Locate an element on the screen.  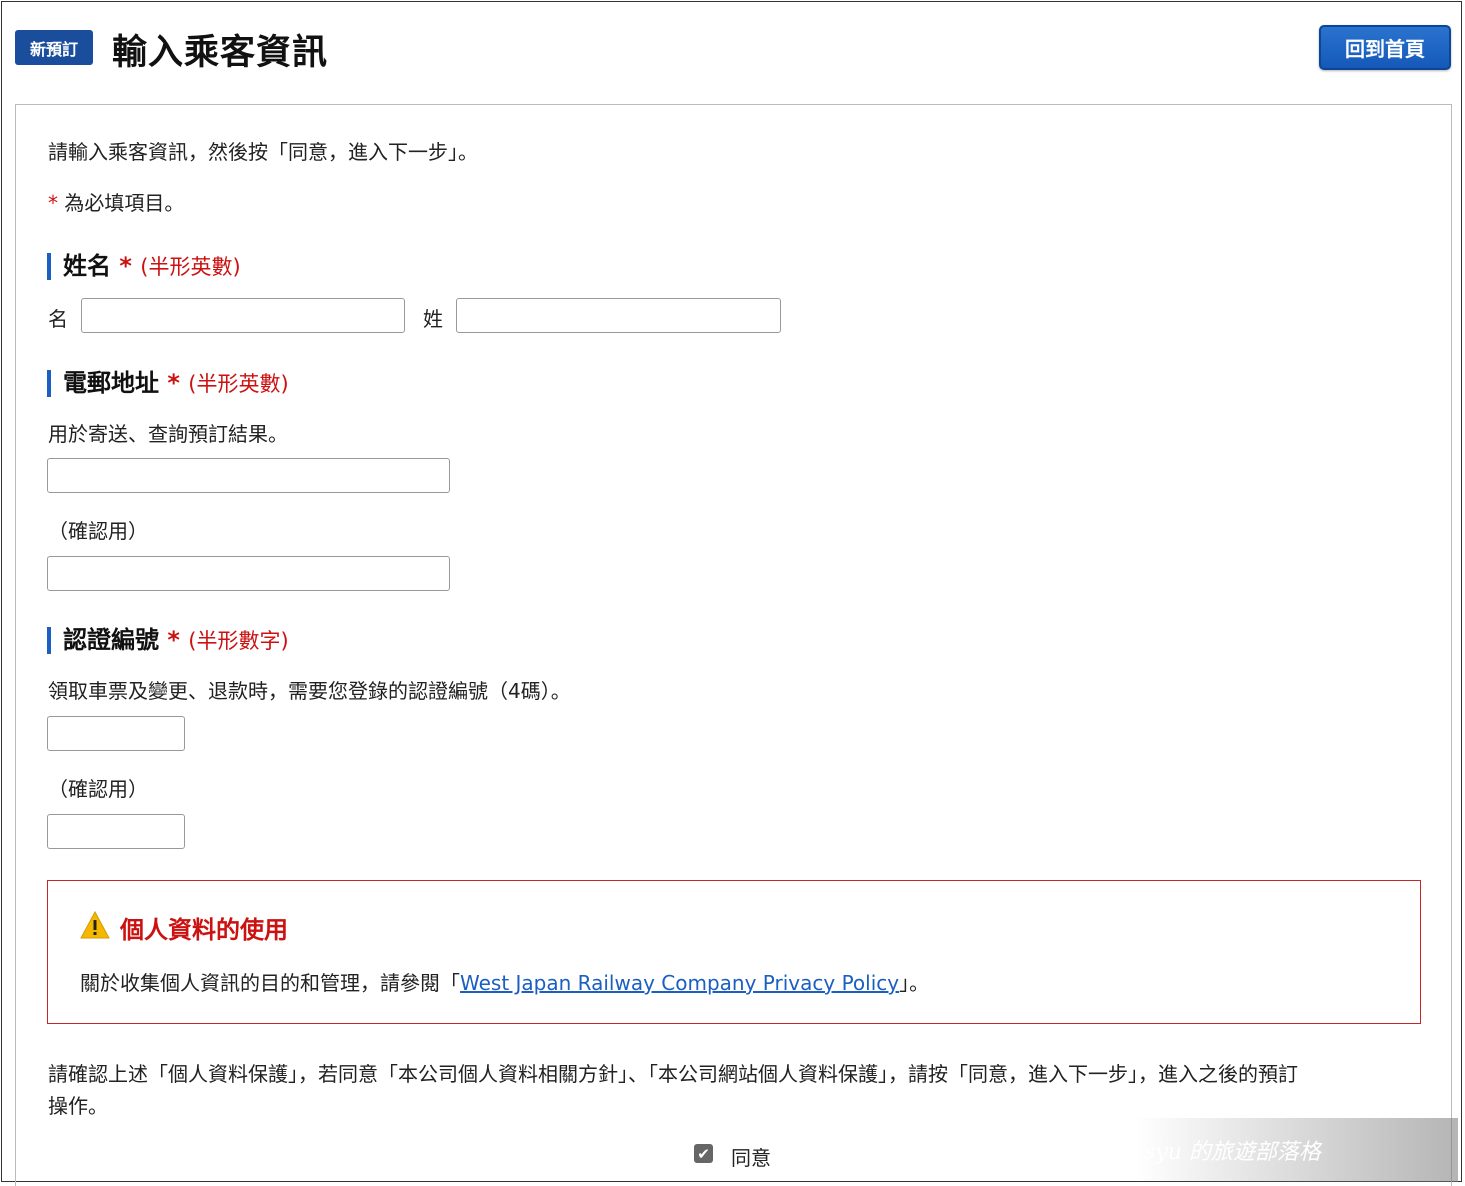
pin-input is located at coordinates (116, 733).